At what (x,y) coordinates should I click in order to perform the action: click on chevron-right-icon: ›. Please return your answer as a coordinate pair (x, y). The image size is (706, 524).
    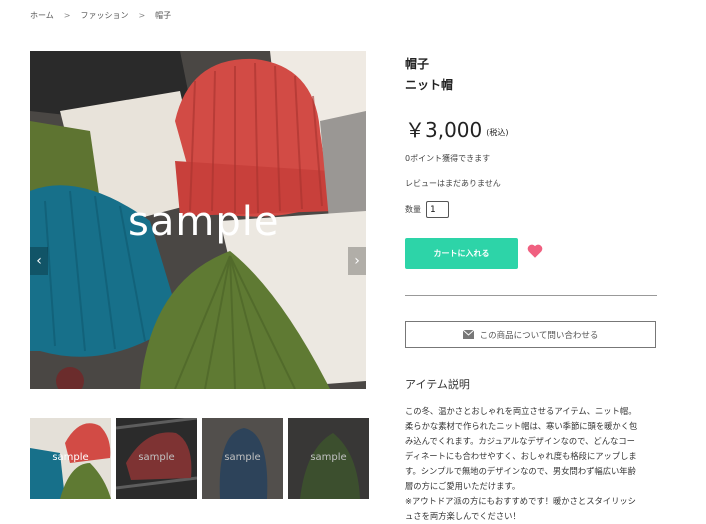
    Looking at the image, I should click on (357, 261).